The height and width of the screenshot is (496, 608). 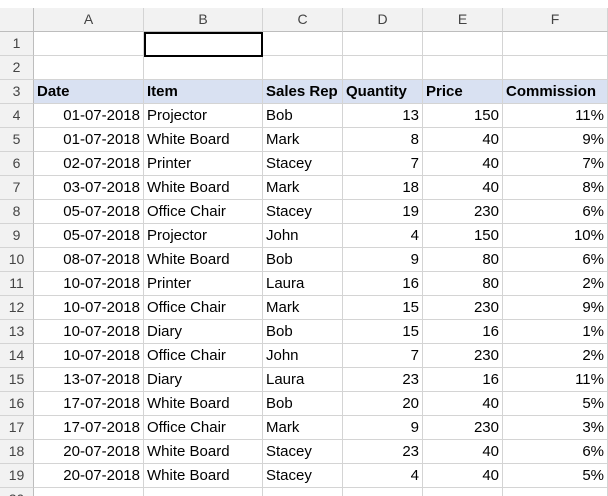 I want to click on column-header-d: D, so click(x=383, y=20).